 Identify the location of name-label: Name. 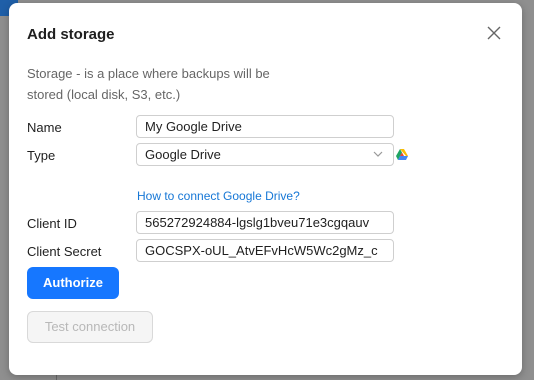
(44, 127).